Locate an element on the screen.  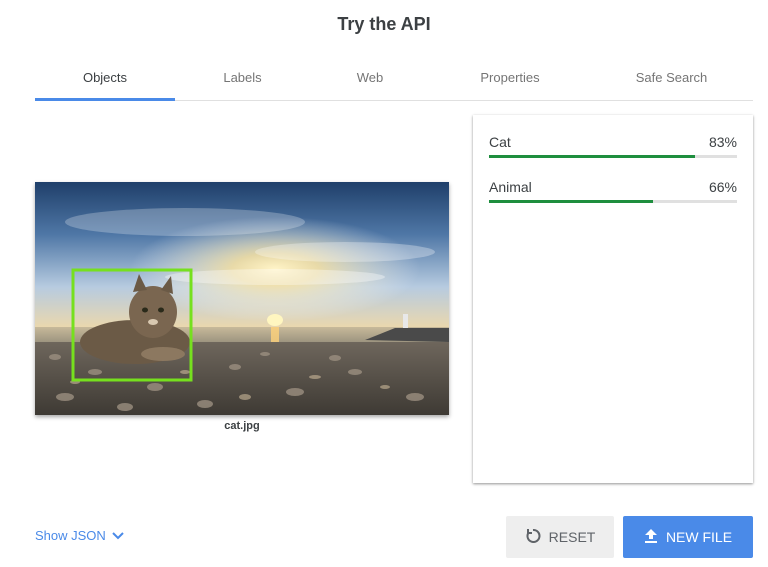
chevron-down-icon is located at coordinates (118, 535).